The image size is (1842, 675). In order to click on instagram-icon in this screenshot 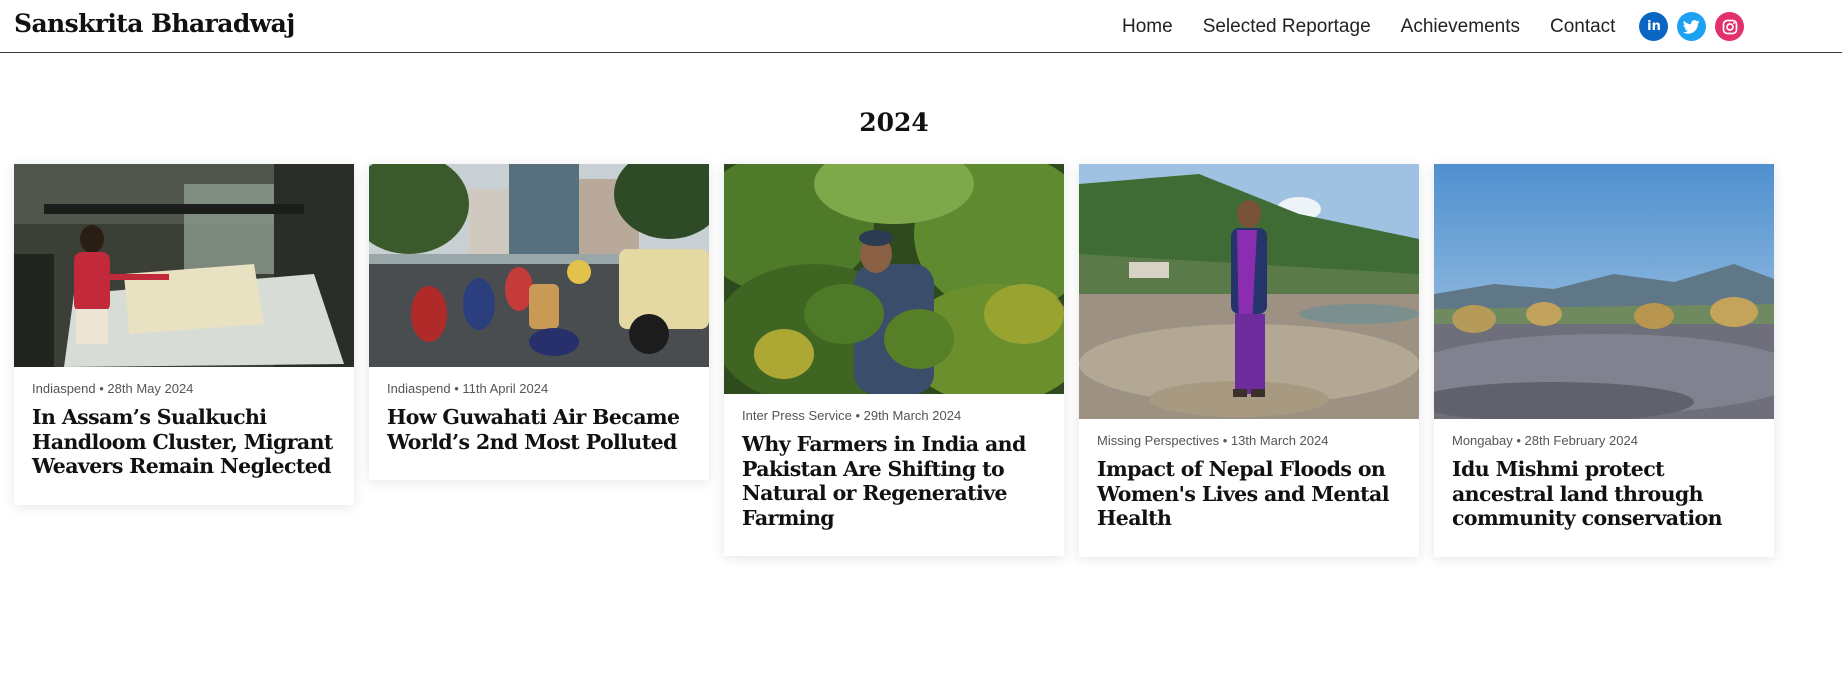, I will do `click(1730, 26)`.